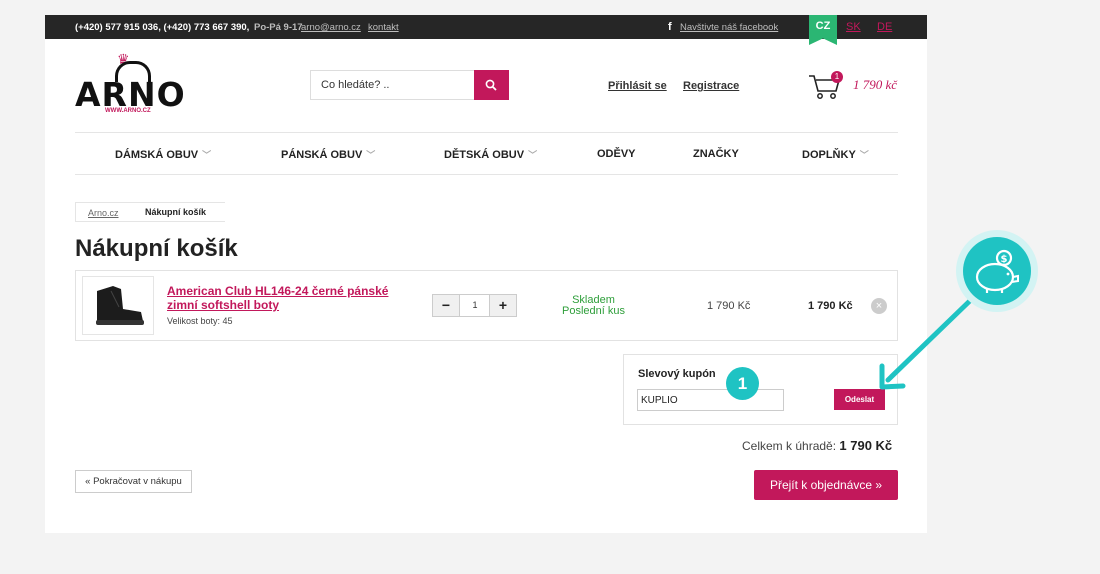 The image size is (1100, 574). I want to click on step-number-badge: 1, so click(742, 383).